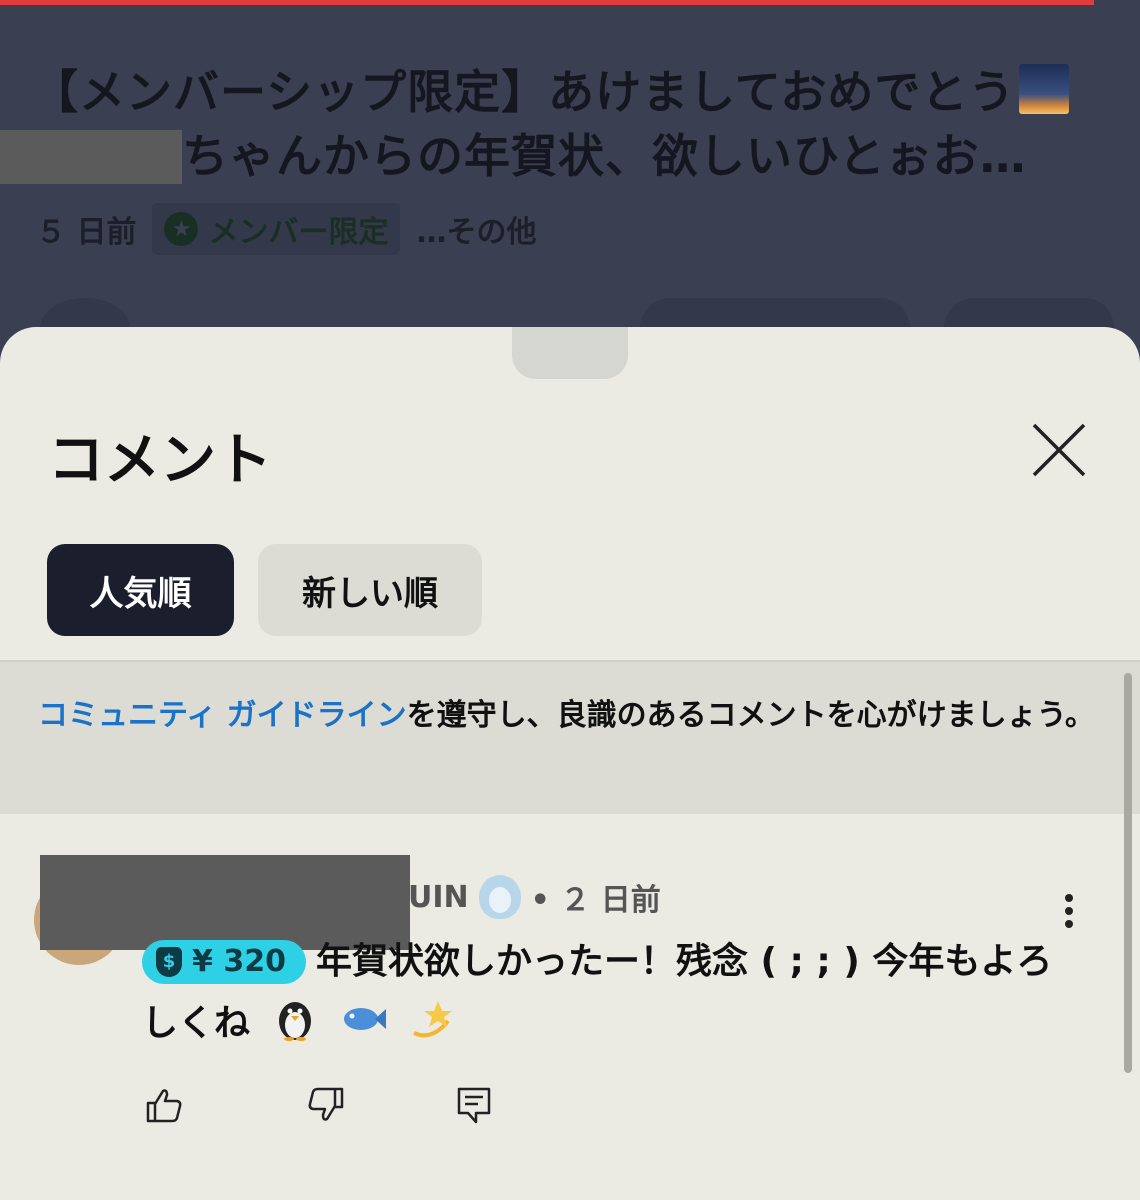  What do you see at coordinates (86, 232) in the screenshot?
I see `video-age: ５ 日前` at bounding box center [86, 232].